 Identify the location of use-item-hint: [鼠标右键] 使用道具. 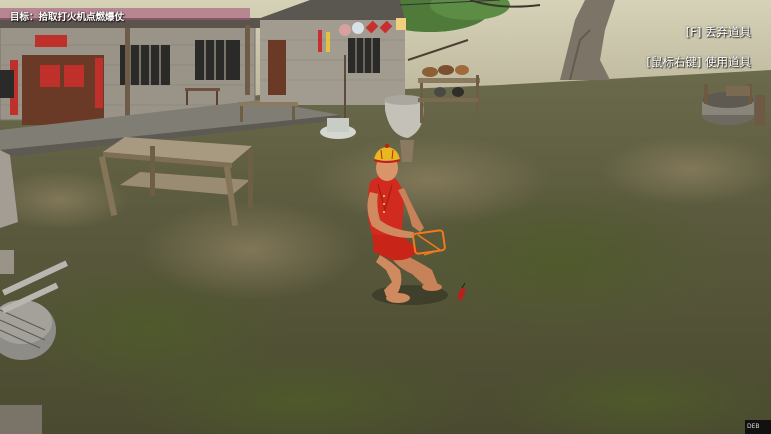
(698, 62).